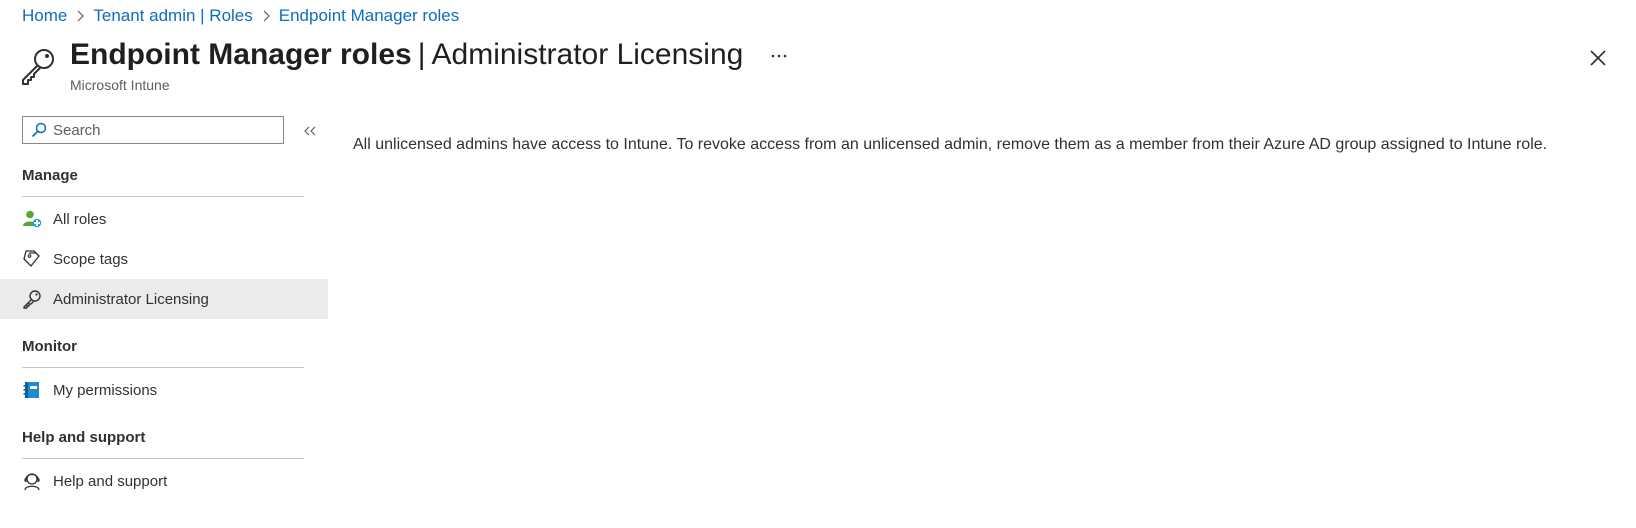 Image resolution: width=1636 pixels, height=528 pixels. Describe the element at coordinates (32, 390) in the screenshot. I see `notebook-icon` at that location.